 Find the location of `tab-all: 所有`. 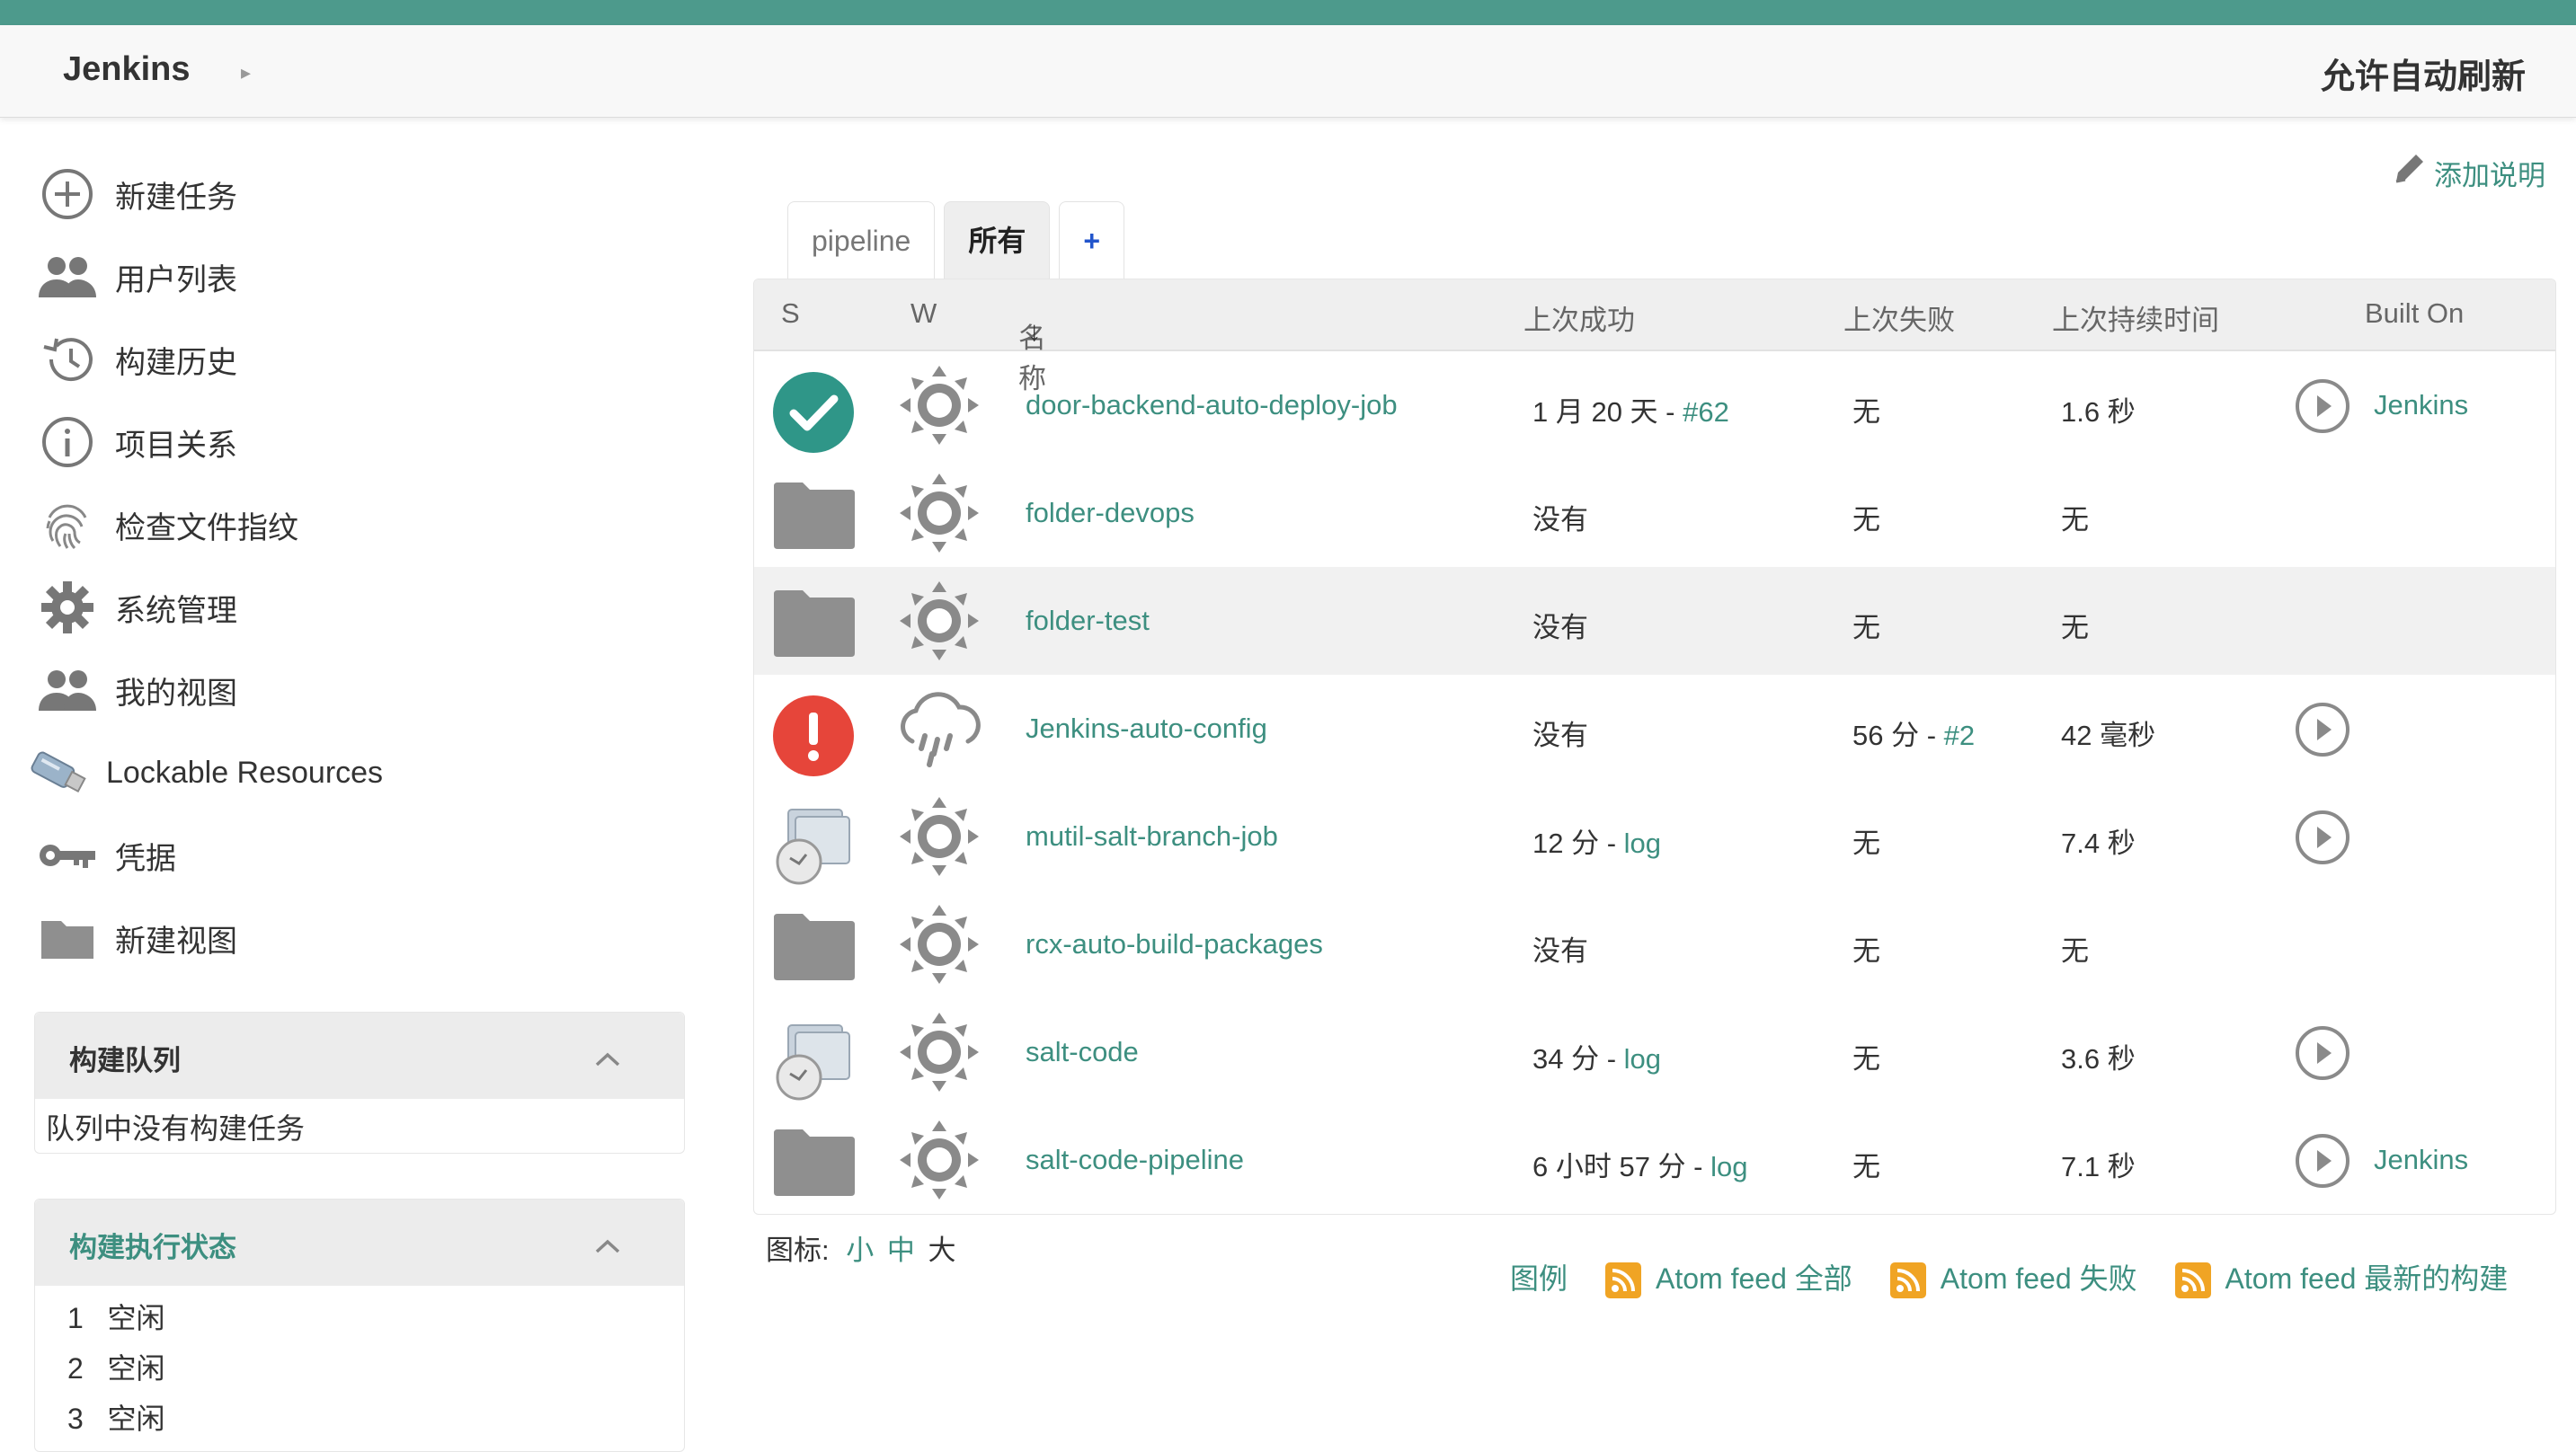

tab-all: 所有 is located at coordinates (998, 240).